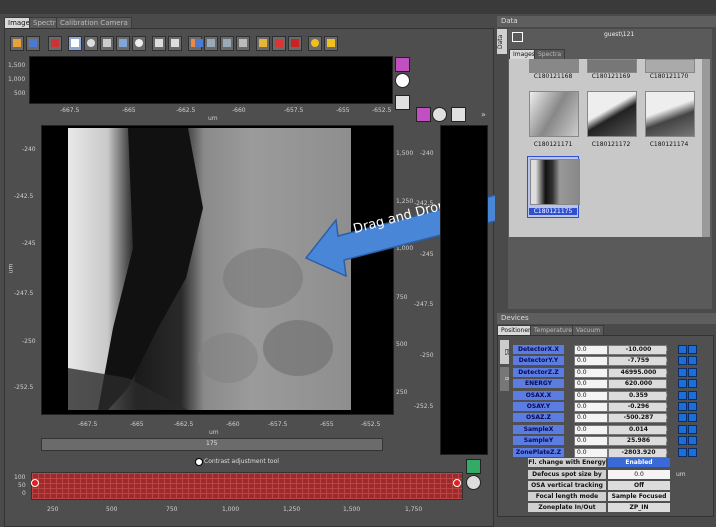 The height and width of the screenshot is (527, 716). What do you see at coordinates (504, 352) in the screenshot?
I see `devices-side-tab-es: ES` at bounding box center [504, 352].